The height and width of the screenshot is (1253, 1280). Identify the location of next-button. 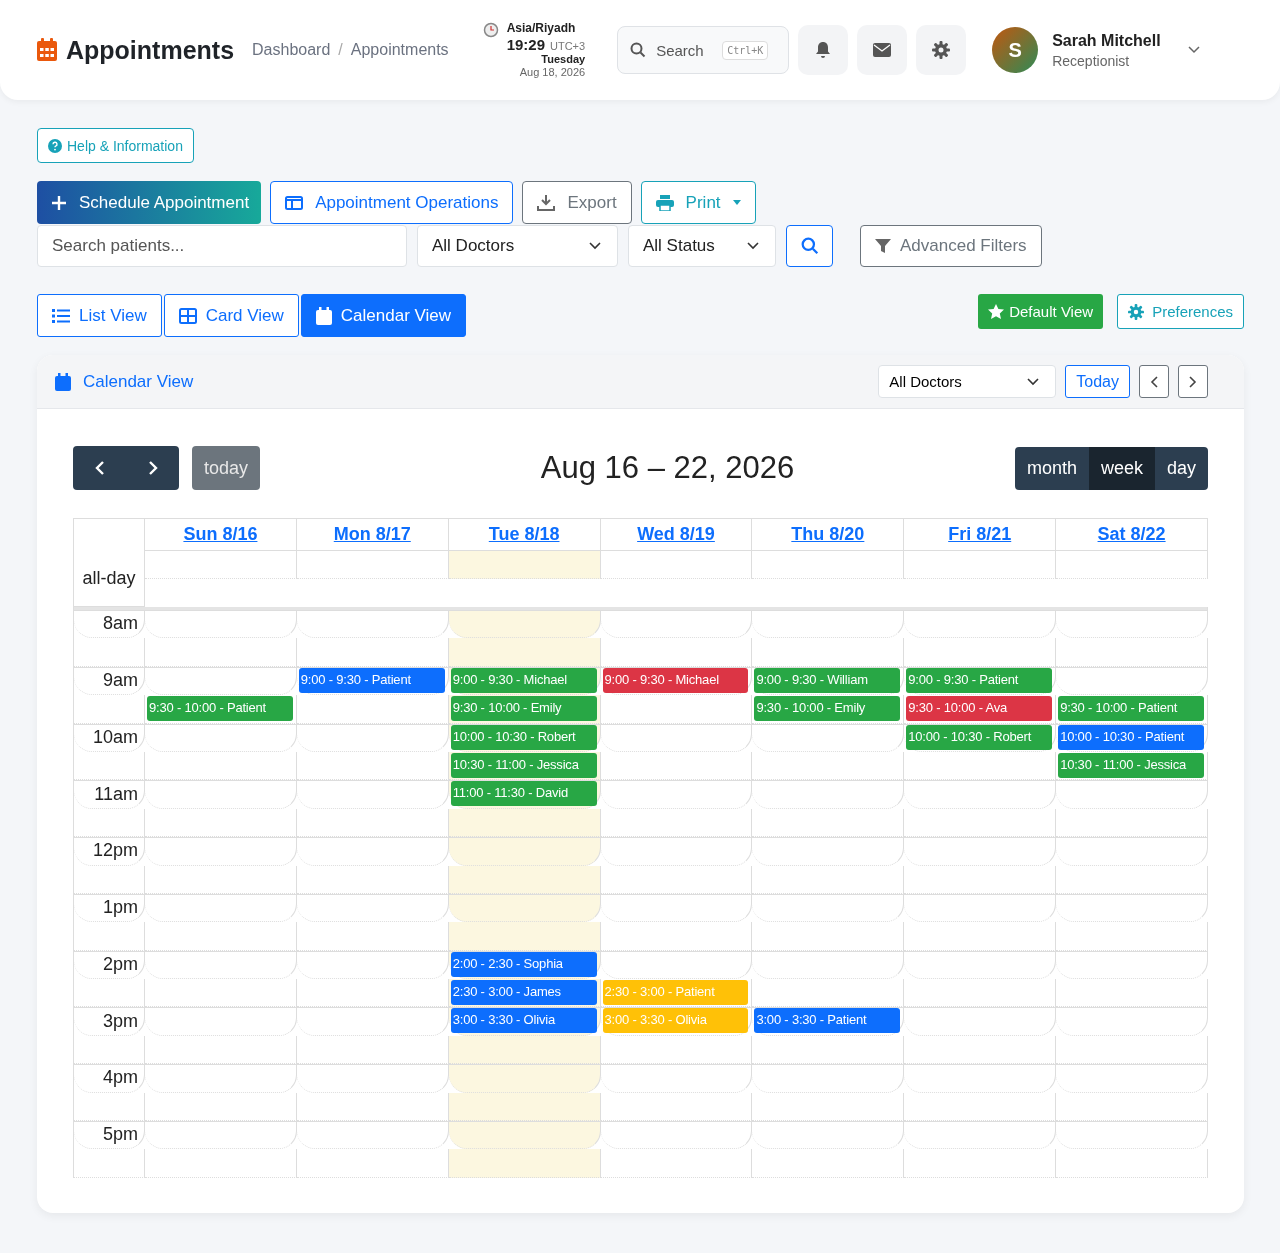
(1193, 381).